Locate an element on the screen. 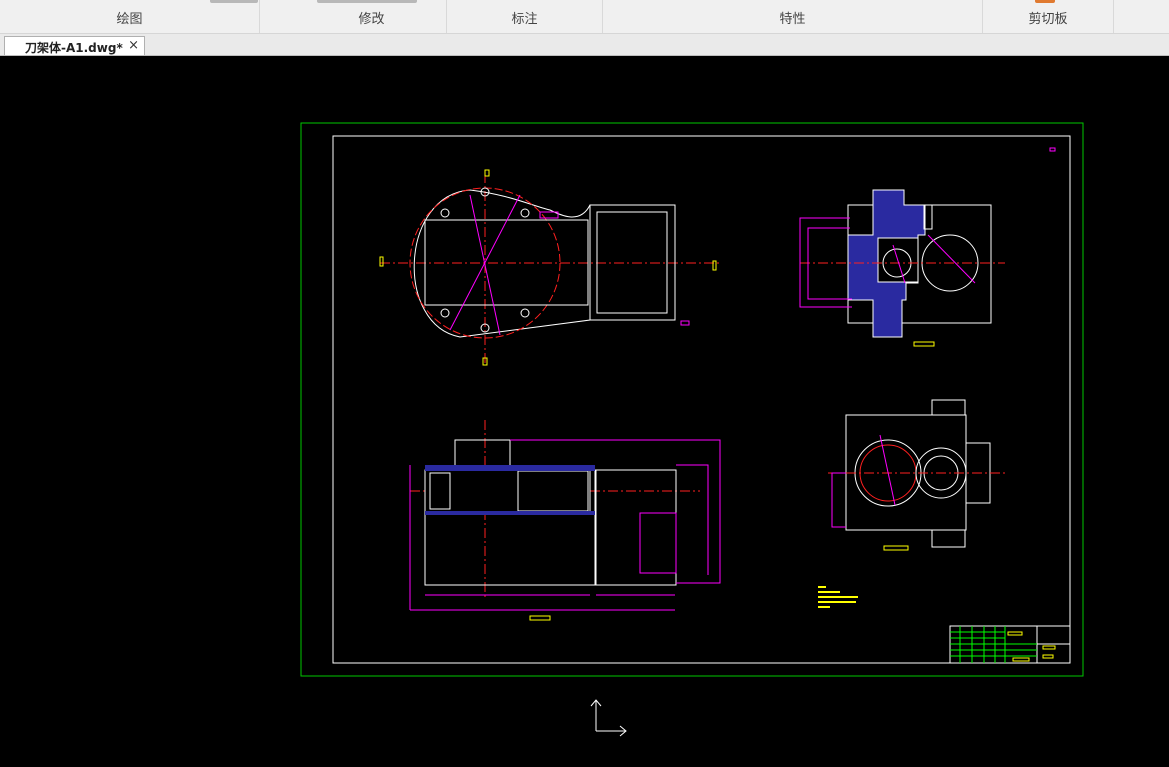 The image size is (1169, 767). ribbon-group-label: 修改 is located at coordinates (371, 19).